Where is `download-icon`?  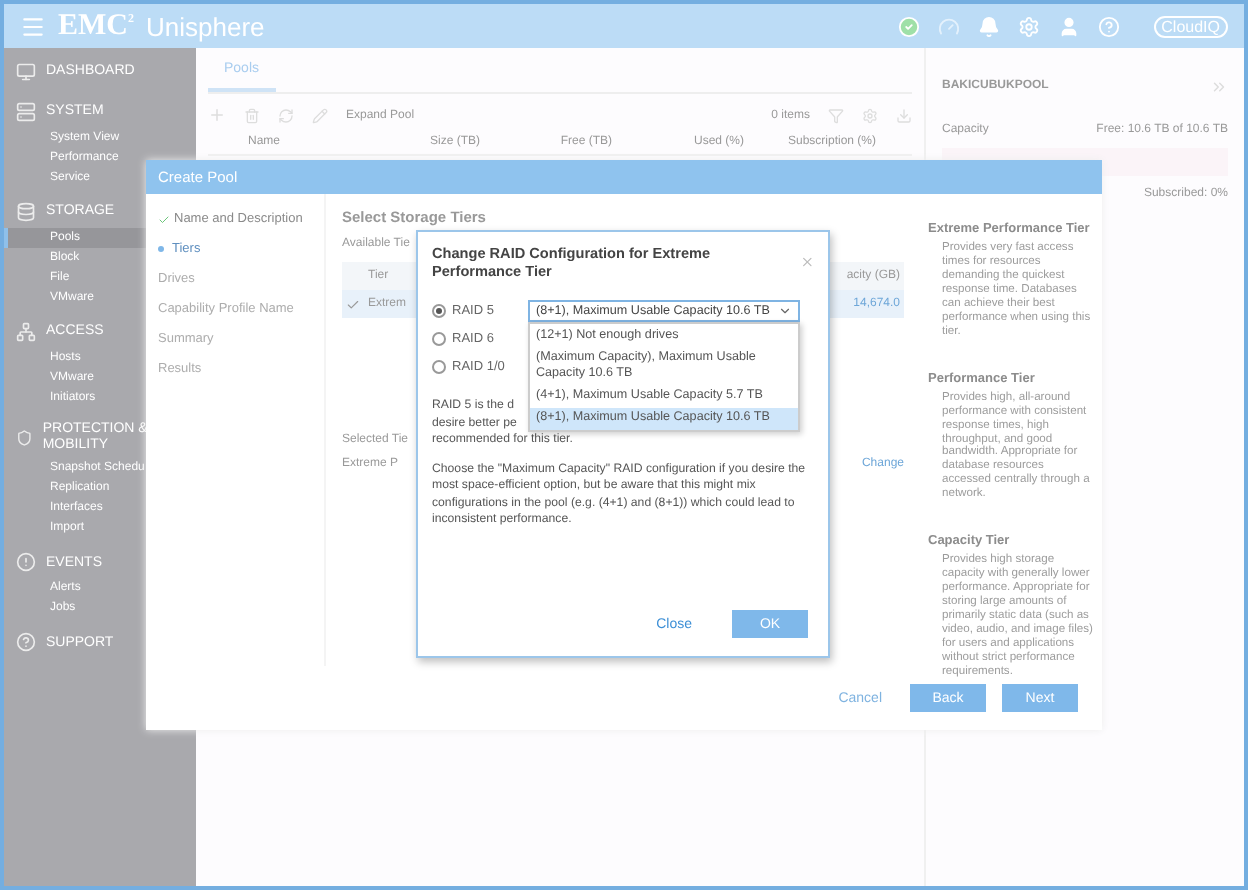 download-icon is located at coordinates (904, 115).